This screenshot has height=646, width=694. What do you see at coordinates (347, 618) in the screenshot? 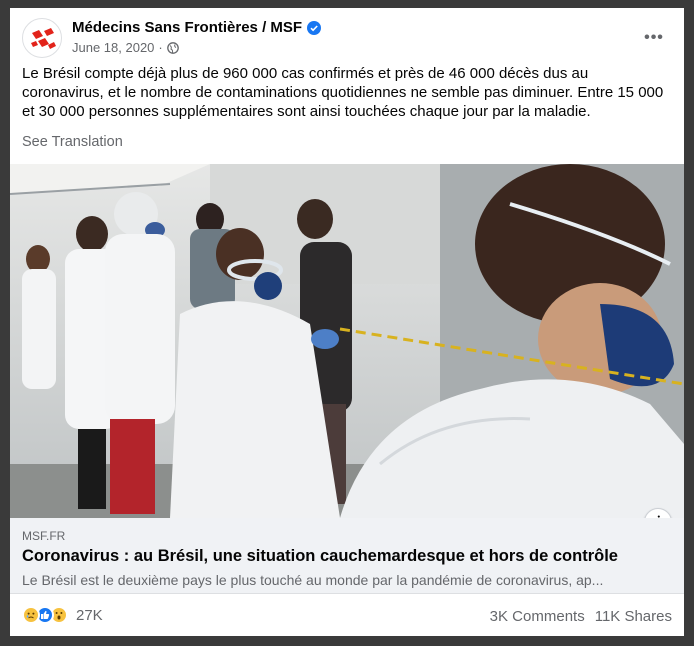
I see `post-footer: 27K 3K Comments 11K Shares` at bounding box center [347, 618].